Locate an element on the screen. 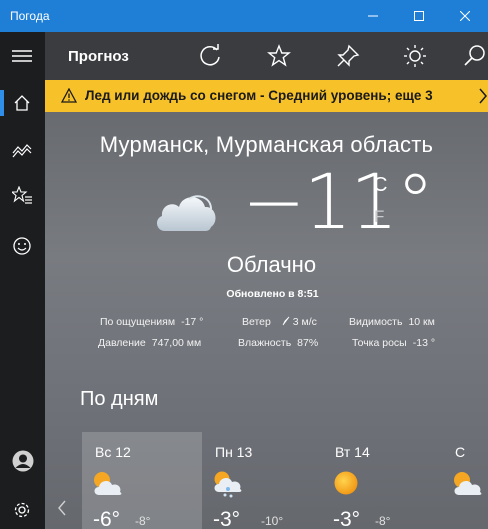 This screenshot has height=529, width=488. humidity-label: Влажность is located at coordinates (265, 343).